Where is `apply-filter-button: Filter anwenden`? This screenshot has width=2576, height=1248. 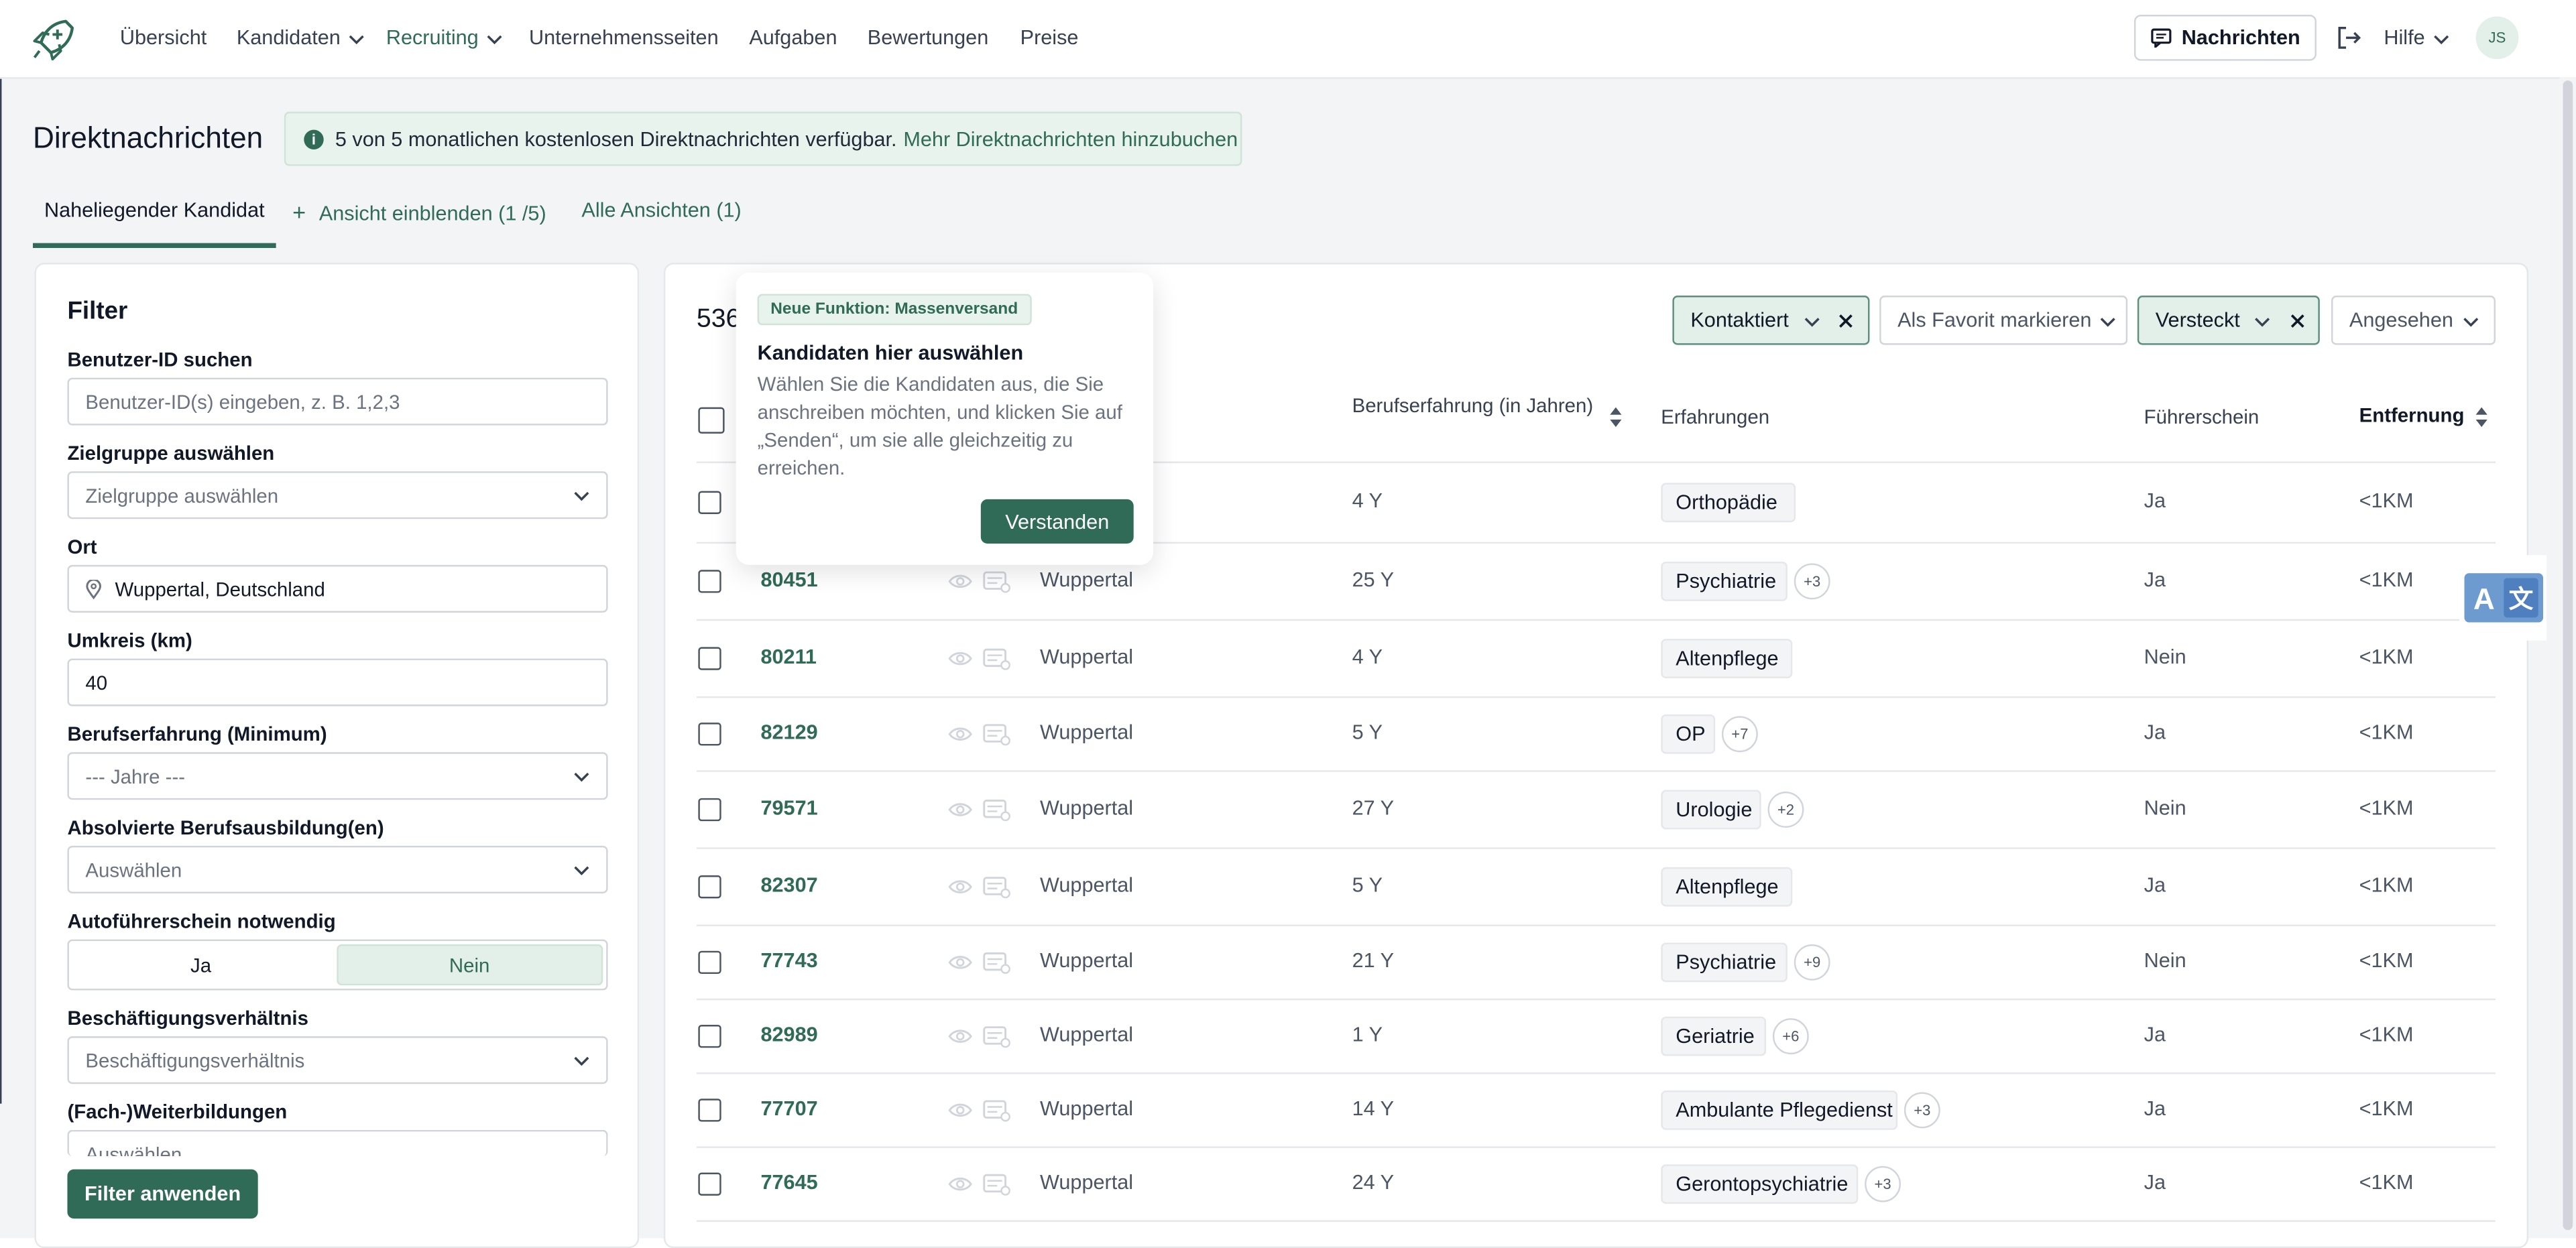 apply-filter-button: Filter anwenden is located at coordinates (162, 1194).